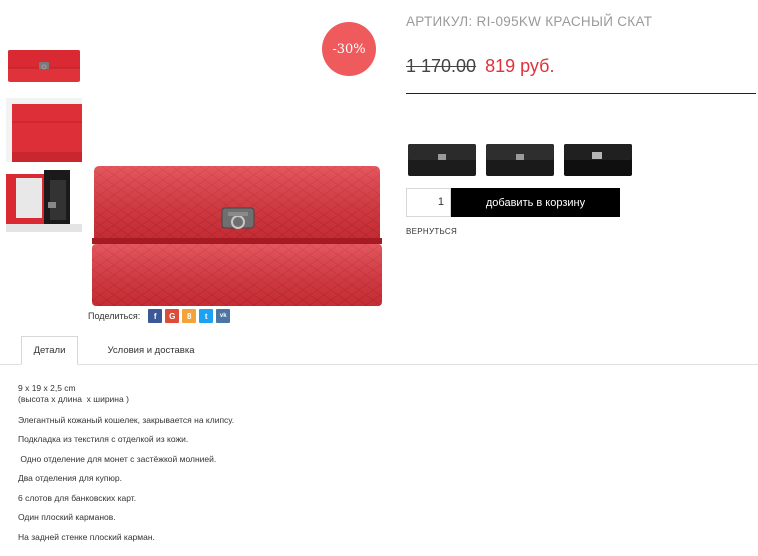 Image resolution: width=758 pixels, height=556 pixels. I want to click on back-link: ВЕРНУТЬСЯ, so click(431, 231).